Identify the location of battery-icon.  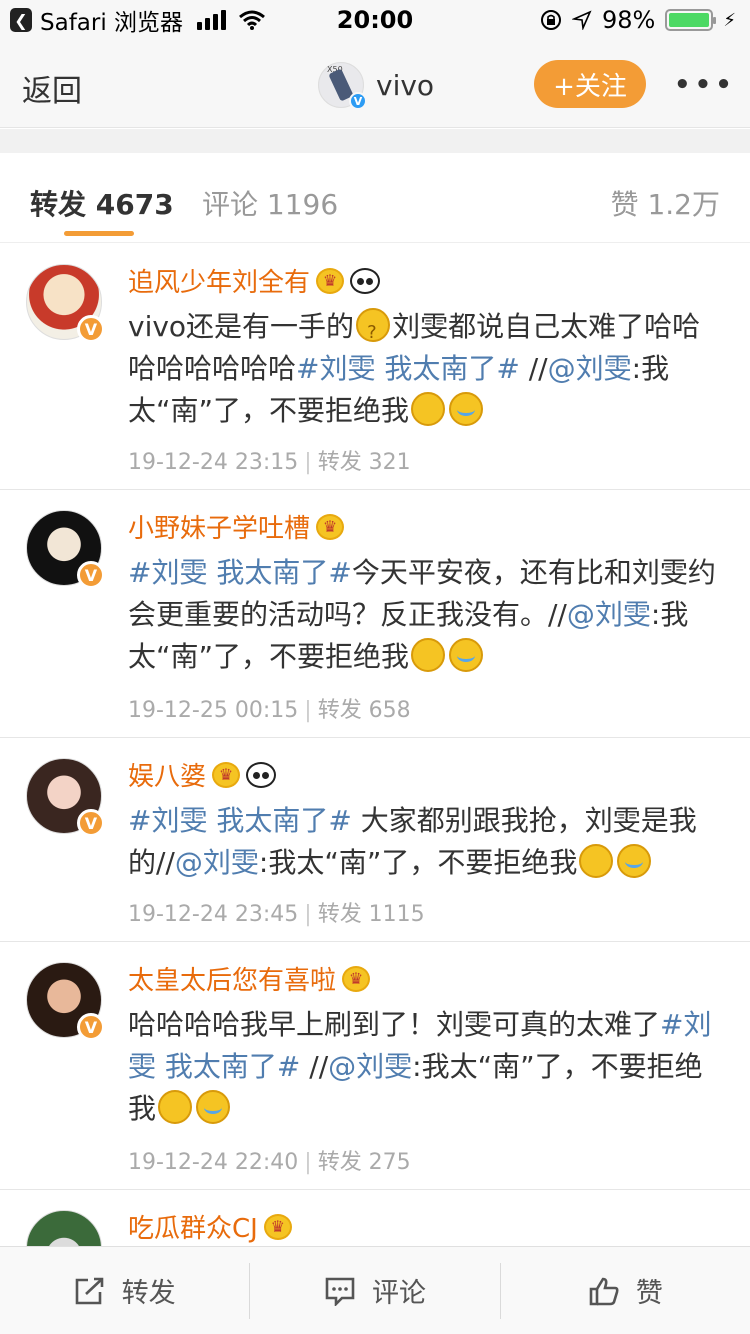
(691, 20).